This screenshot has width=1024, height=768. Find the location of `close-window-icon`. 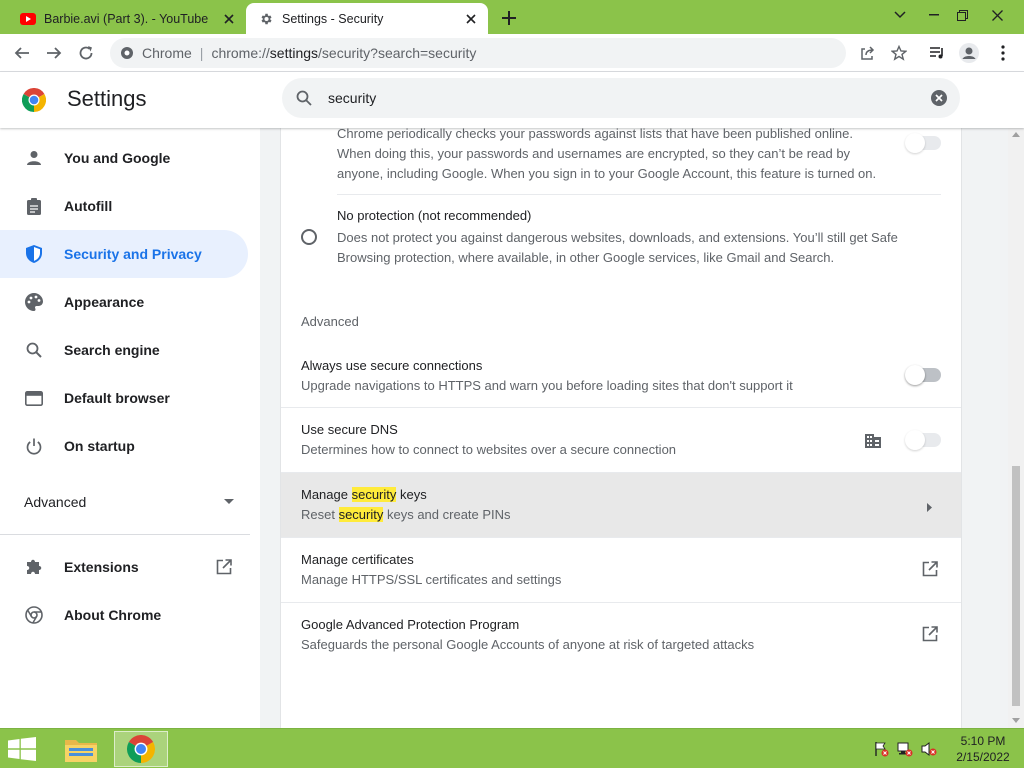

close-window-icon is located at coordinates (997, 15).